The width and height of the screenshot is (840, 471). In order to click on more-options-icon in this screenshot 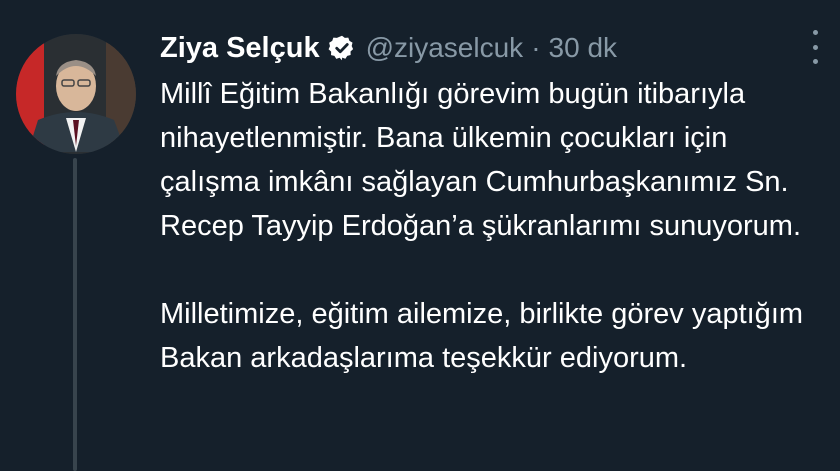, I will do `click(815, 47)`.